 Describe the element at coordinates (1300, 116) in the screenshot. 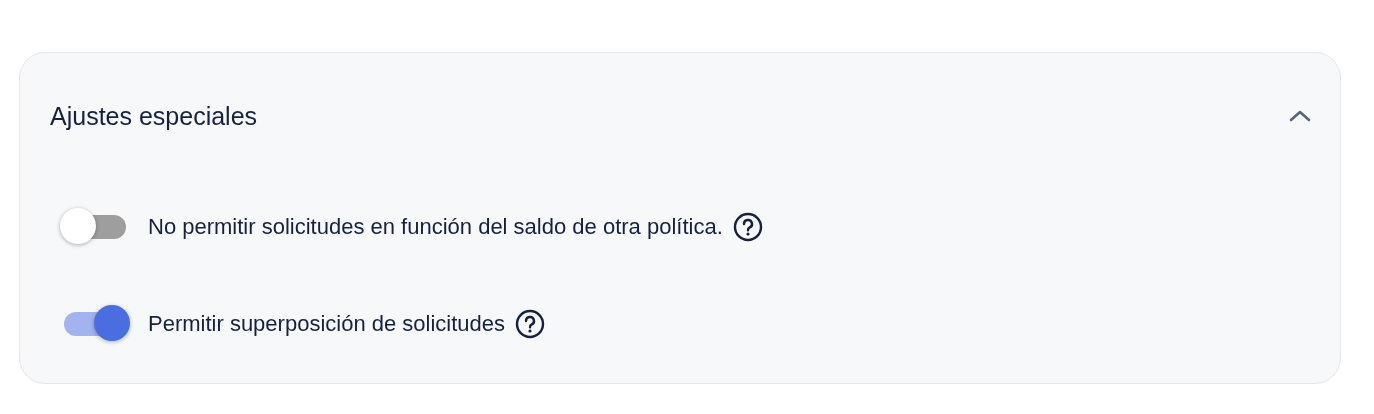

I see `chevron-up-icon` at that location.